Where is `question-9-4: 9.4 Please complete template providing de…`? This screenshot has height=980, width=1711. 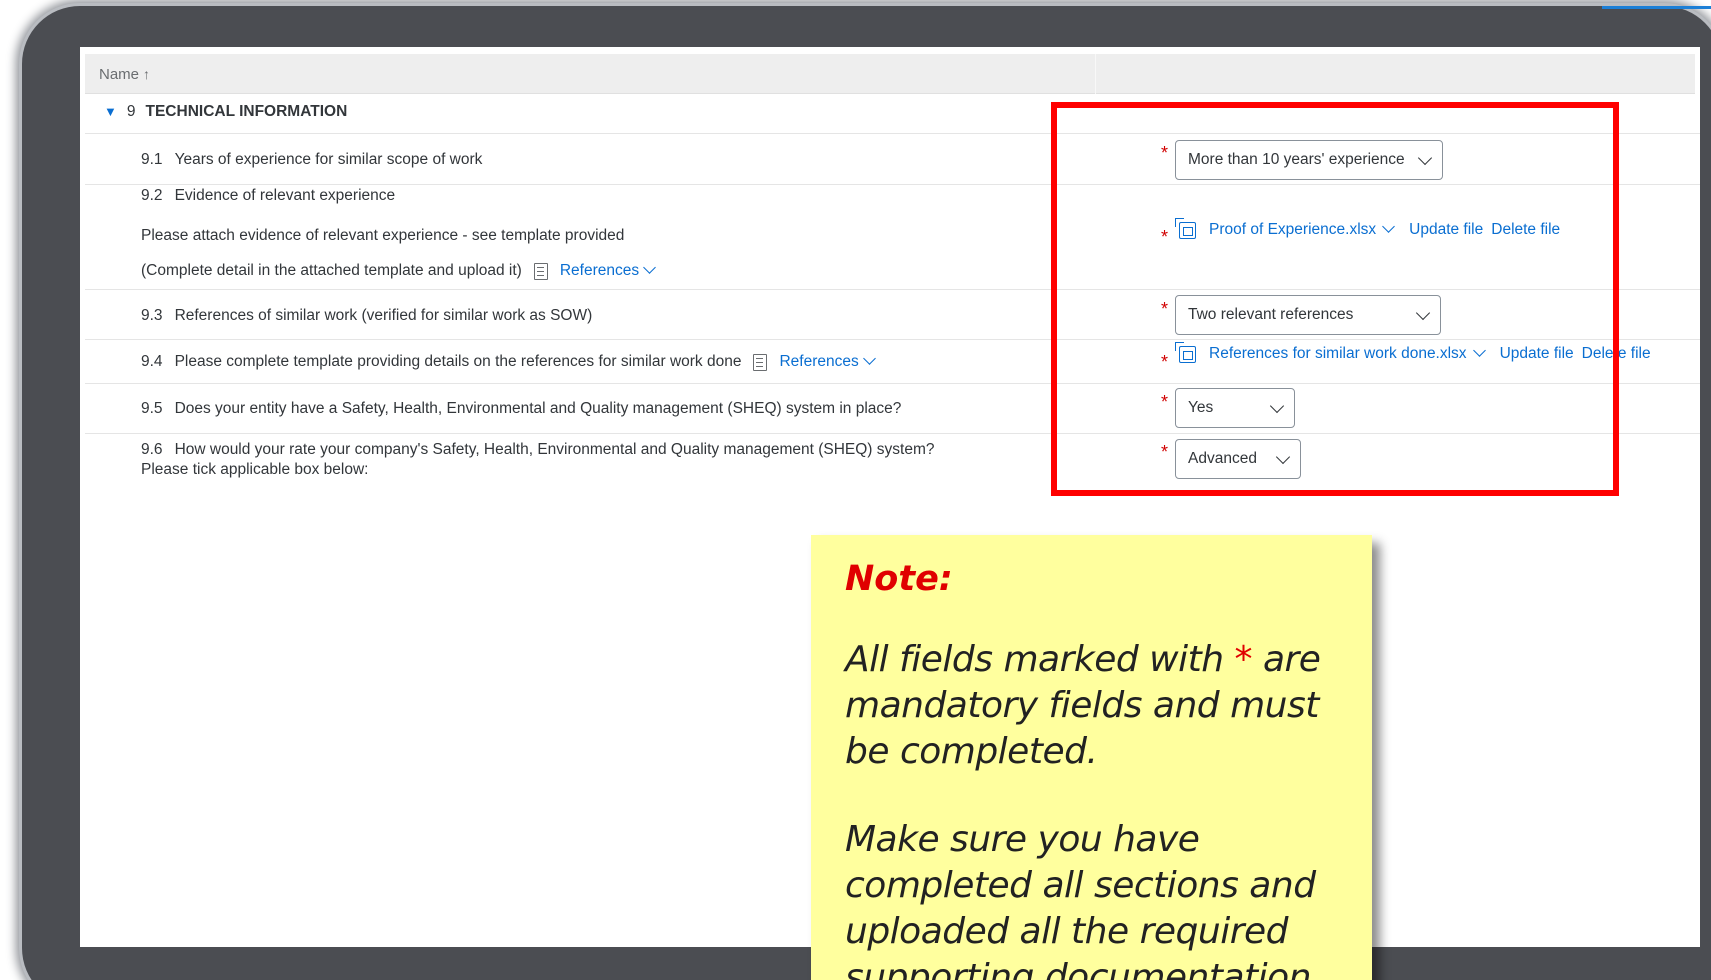 question-9-4: 9.4 Please complete template providing de… is located at coordinates (508, 361).